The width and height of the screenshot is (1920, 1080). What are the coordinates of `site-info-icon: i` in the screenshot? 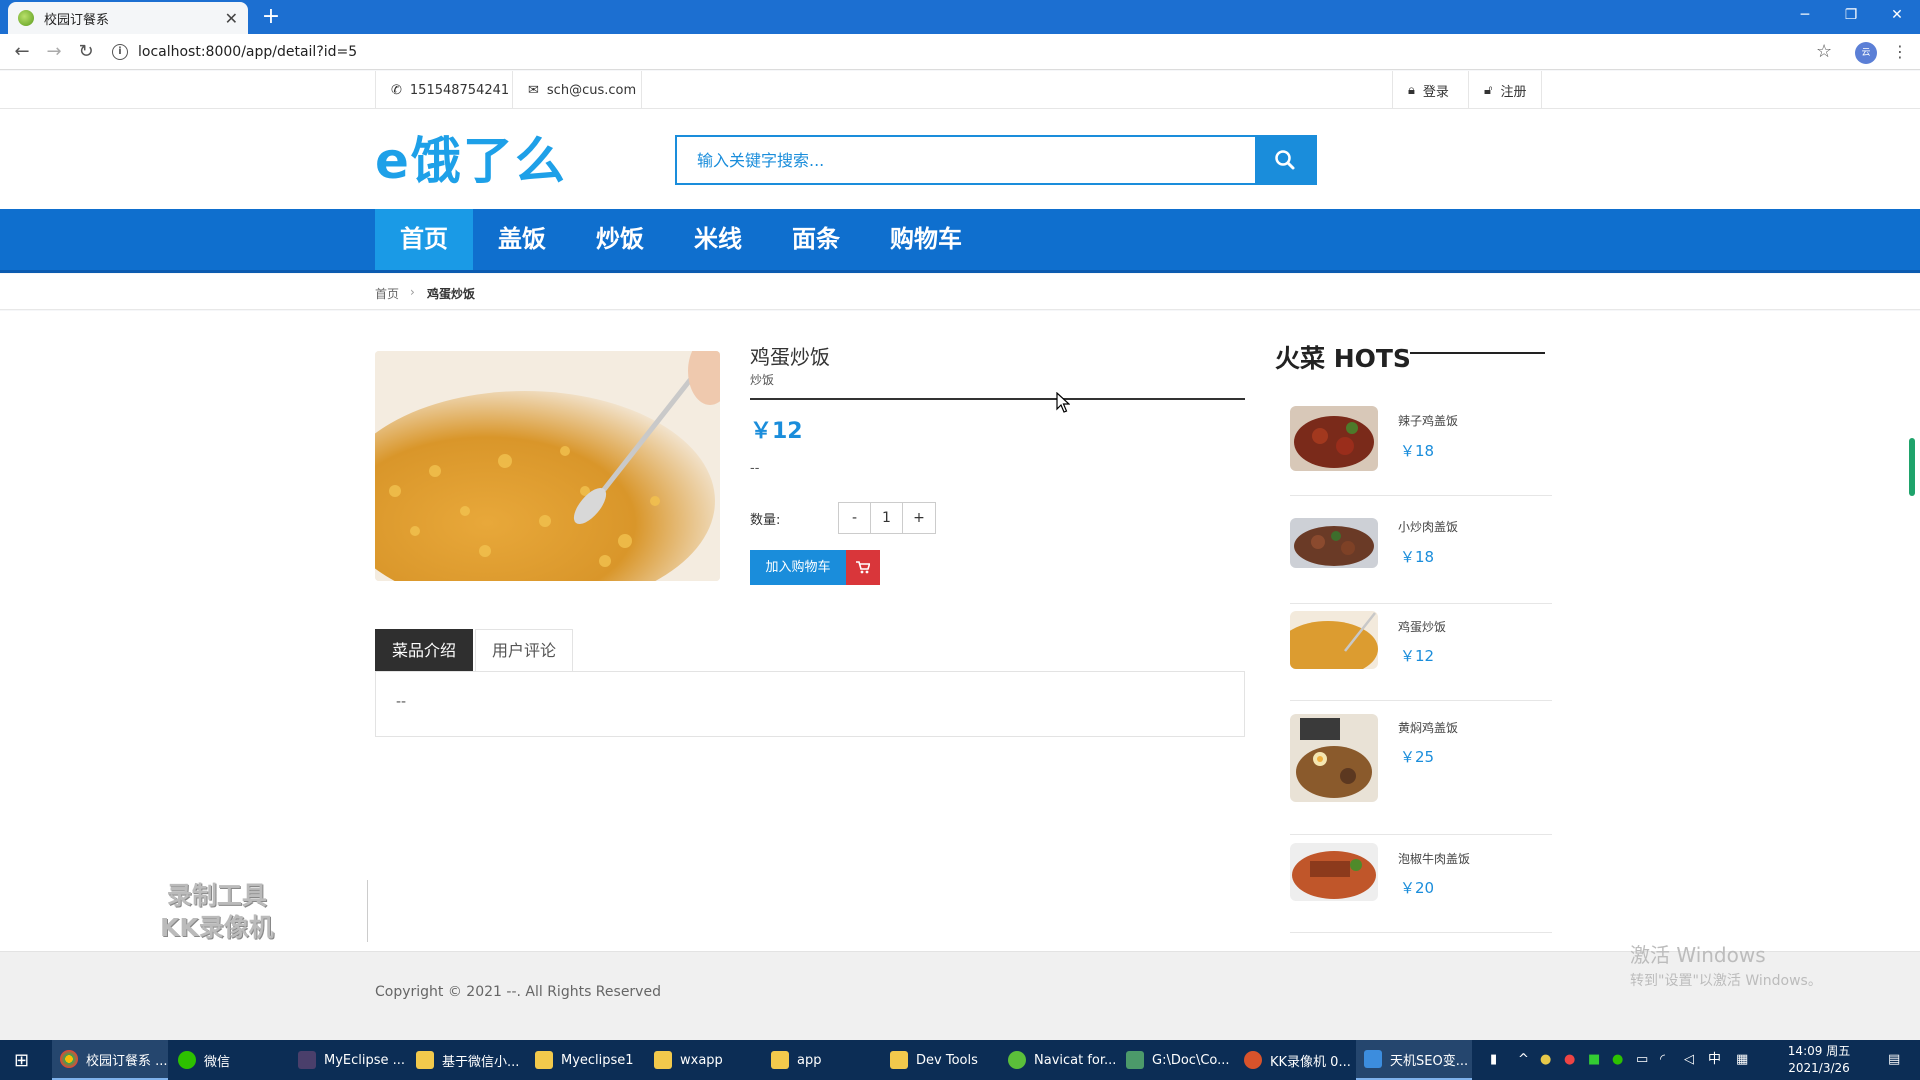 It's located at (120, 52).